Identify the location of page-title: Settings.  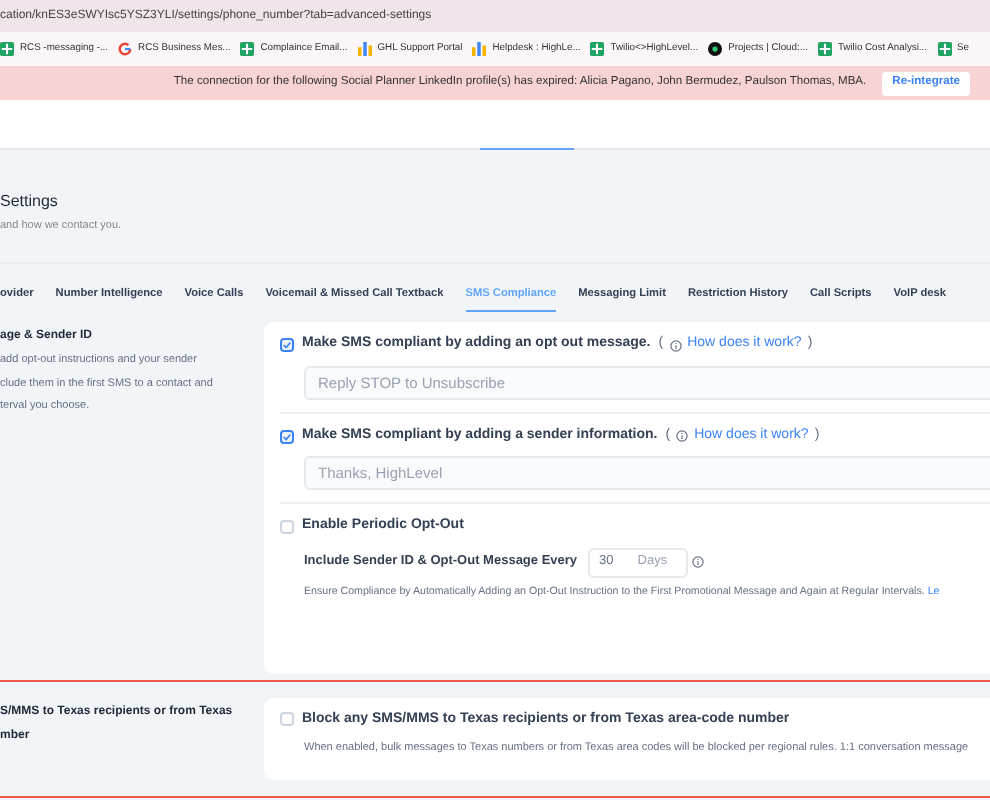
(30, 202).